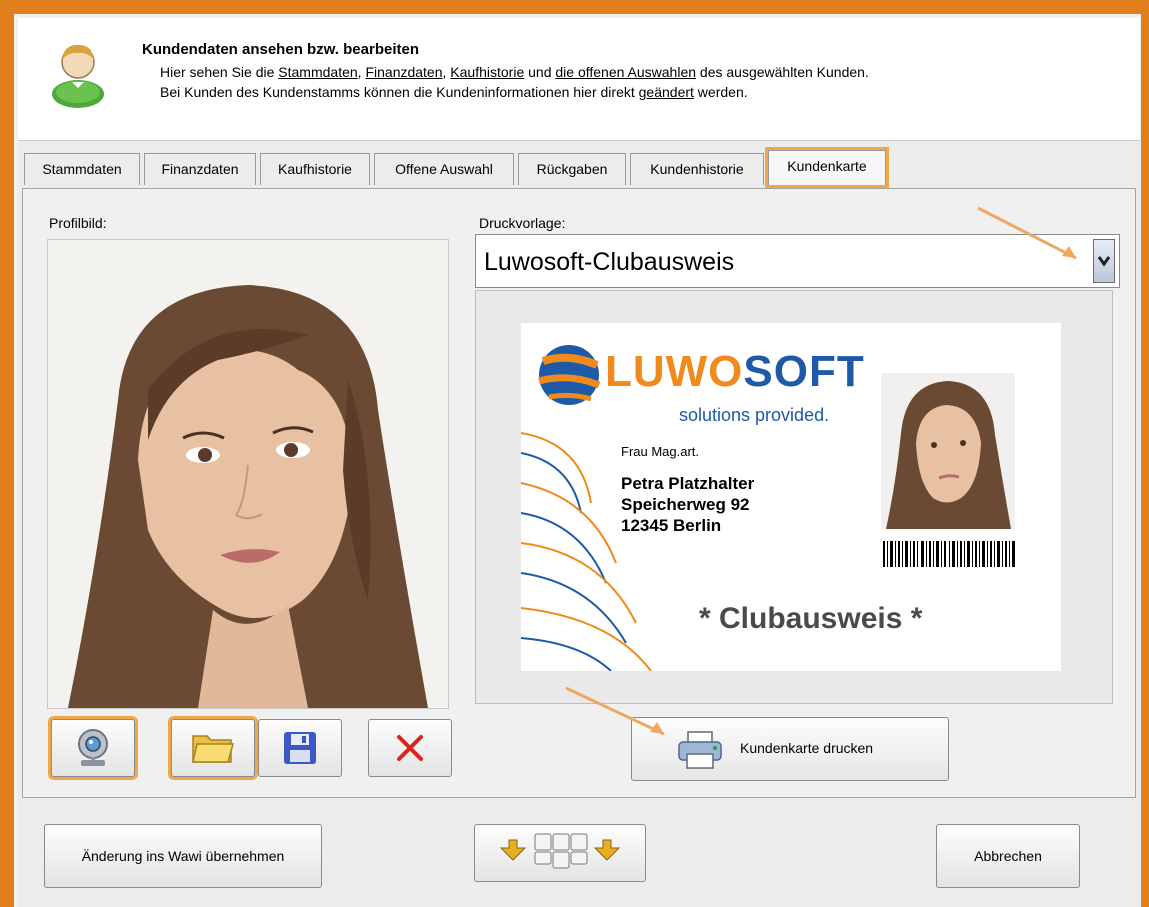  Describe the element at coordinates (7, 453) in the screenshot. I see `highlight-frame-left` at that location.